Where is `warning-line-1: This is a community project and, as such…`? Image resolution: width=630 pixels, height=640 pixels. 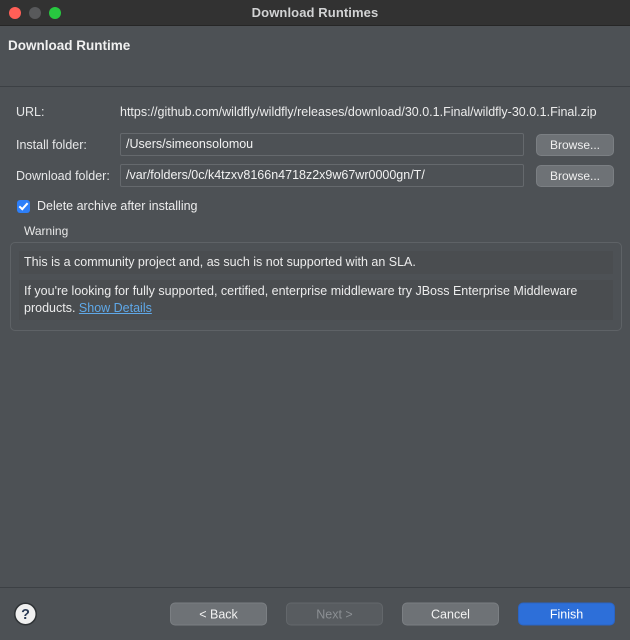
warning-line-1: This is a community project and, as such… is located at coordinates (316, 262).